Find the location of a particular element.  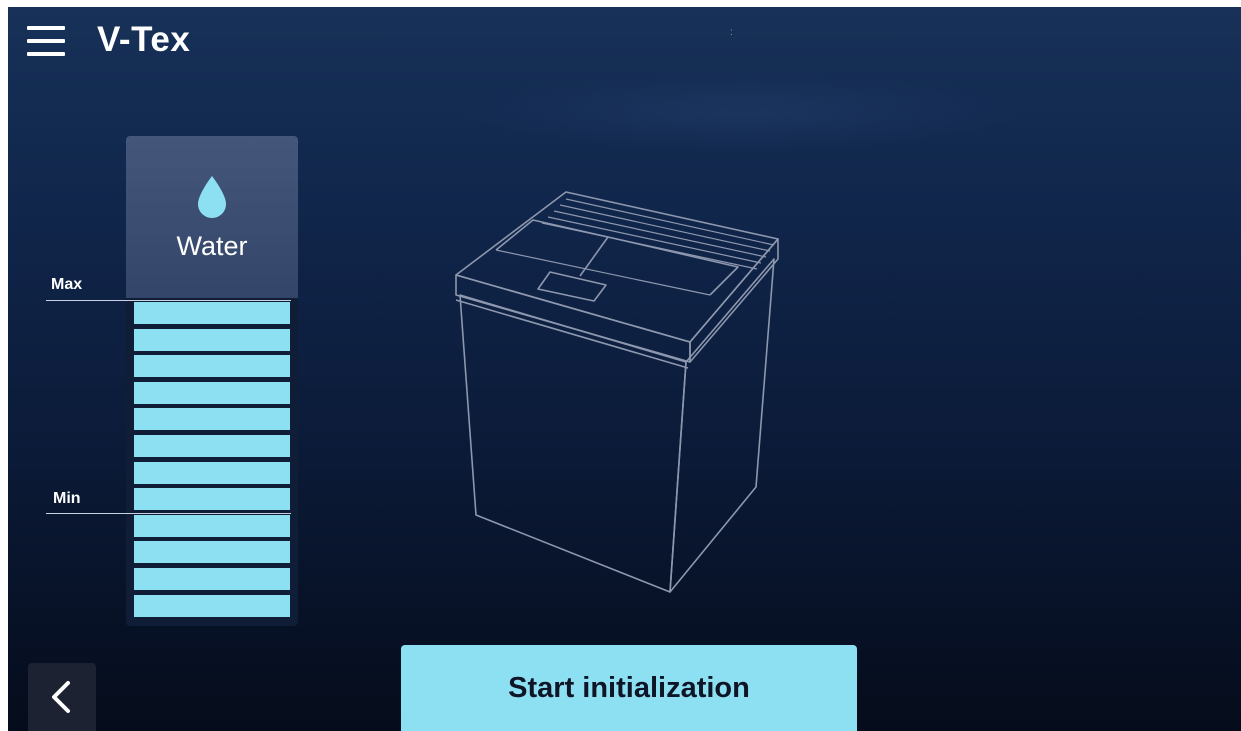

max-line is located at coordinates (168, 300).